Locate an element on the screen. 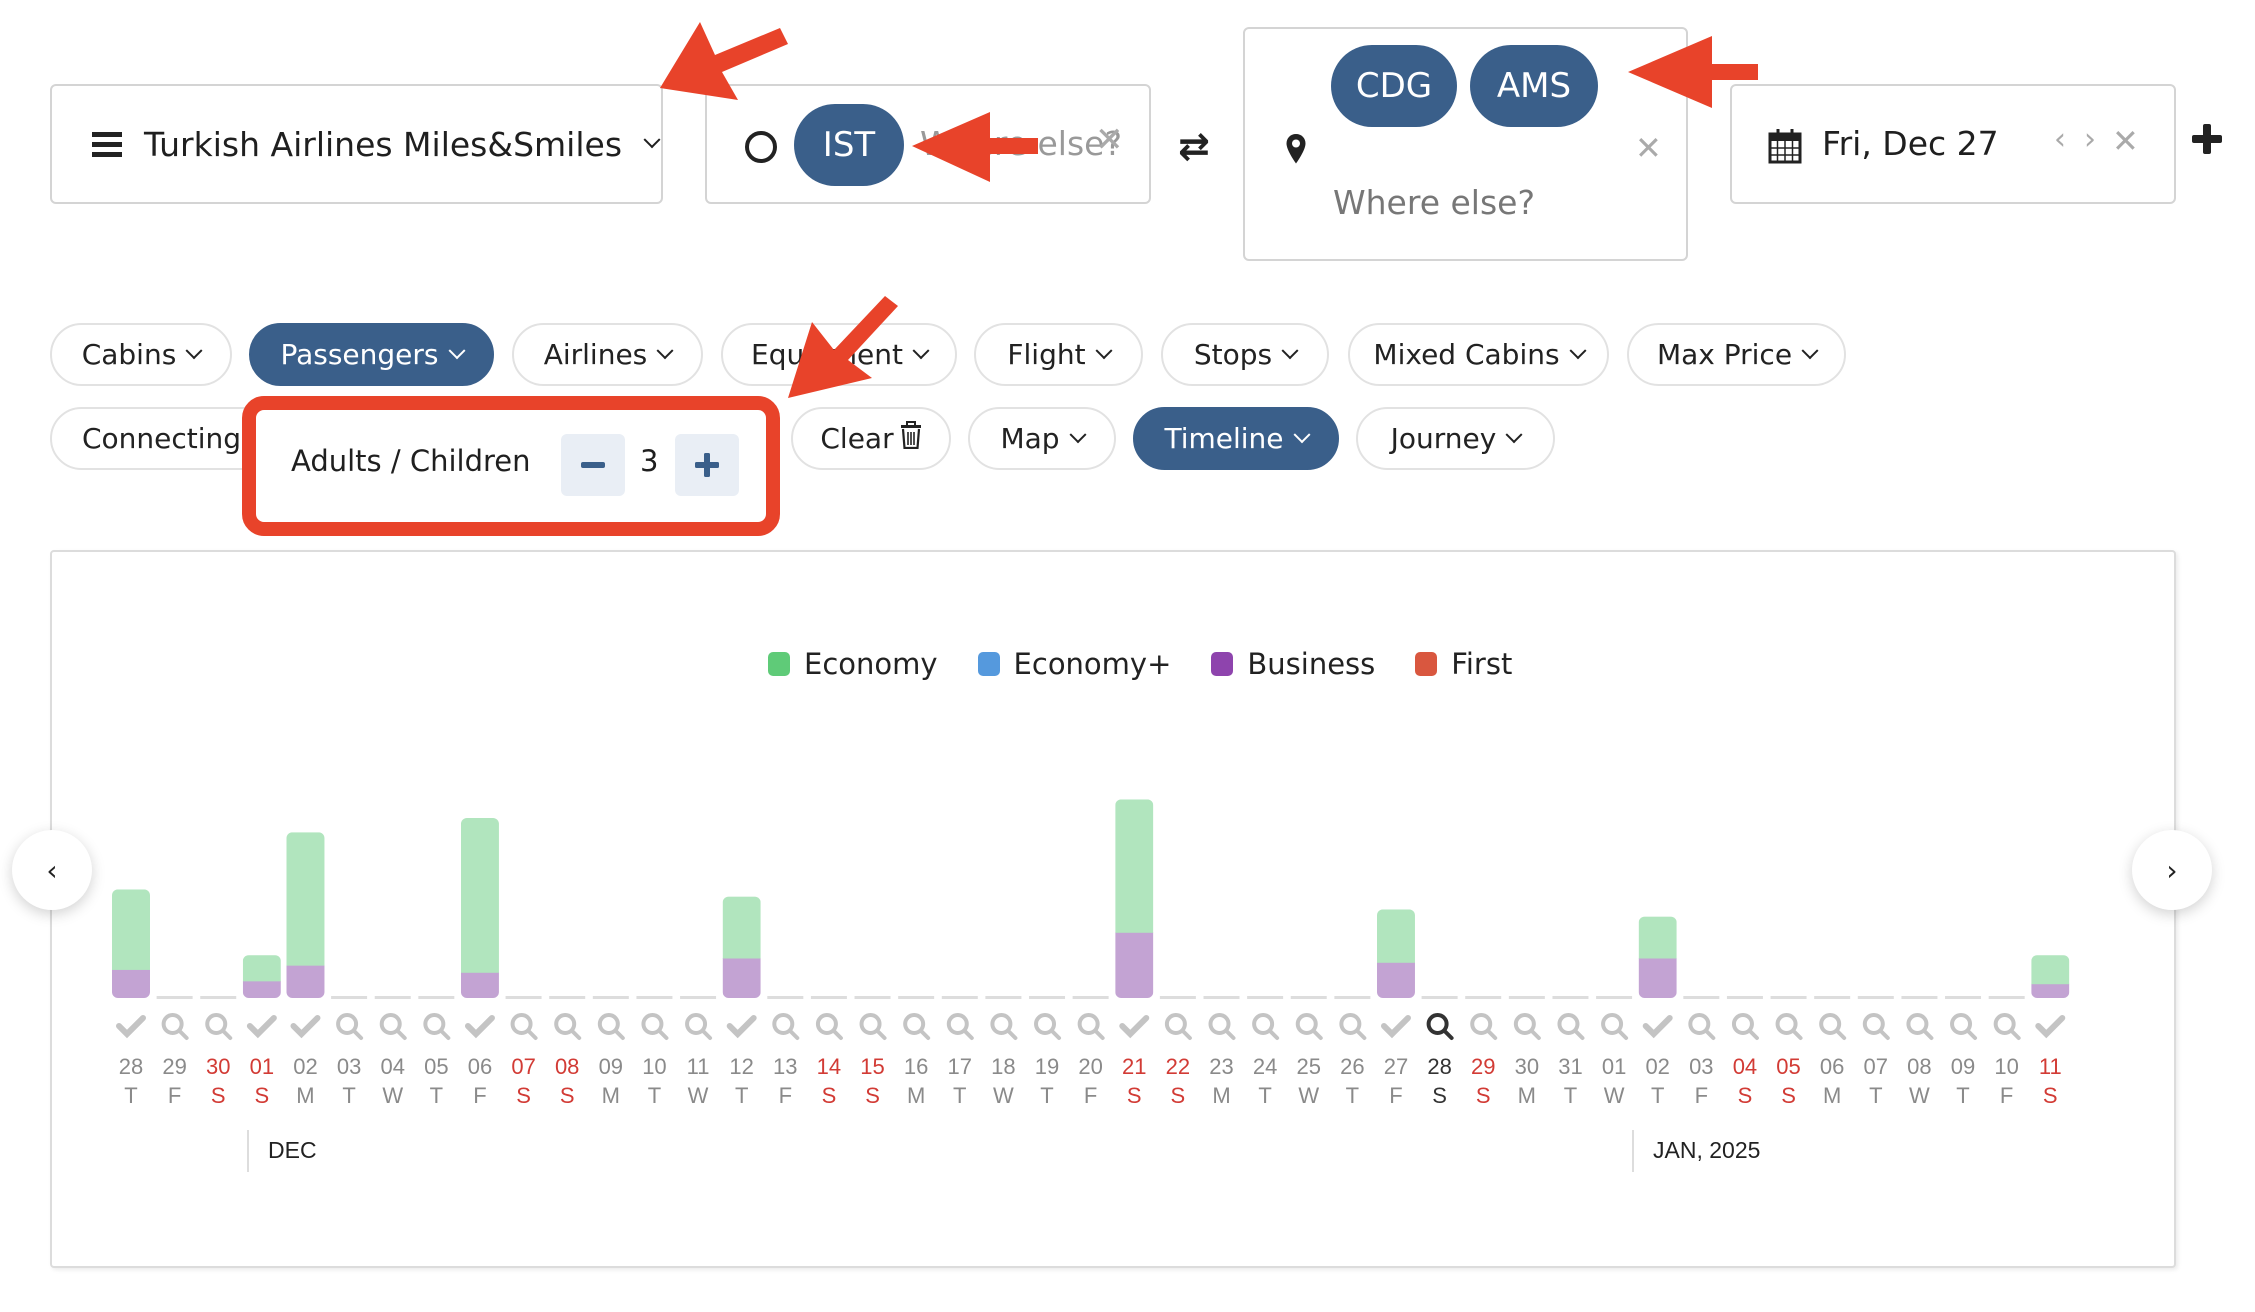  timeline-prev-button: ‹ is located at coordinates (52, 870).